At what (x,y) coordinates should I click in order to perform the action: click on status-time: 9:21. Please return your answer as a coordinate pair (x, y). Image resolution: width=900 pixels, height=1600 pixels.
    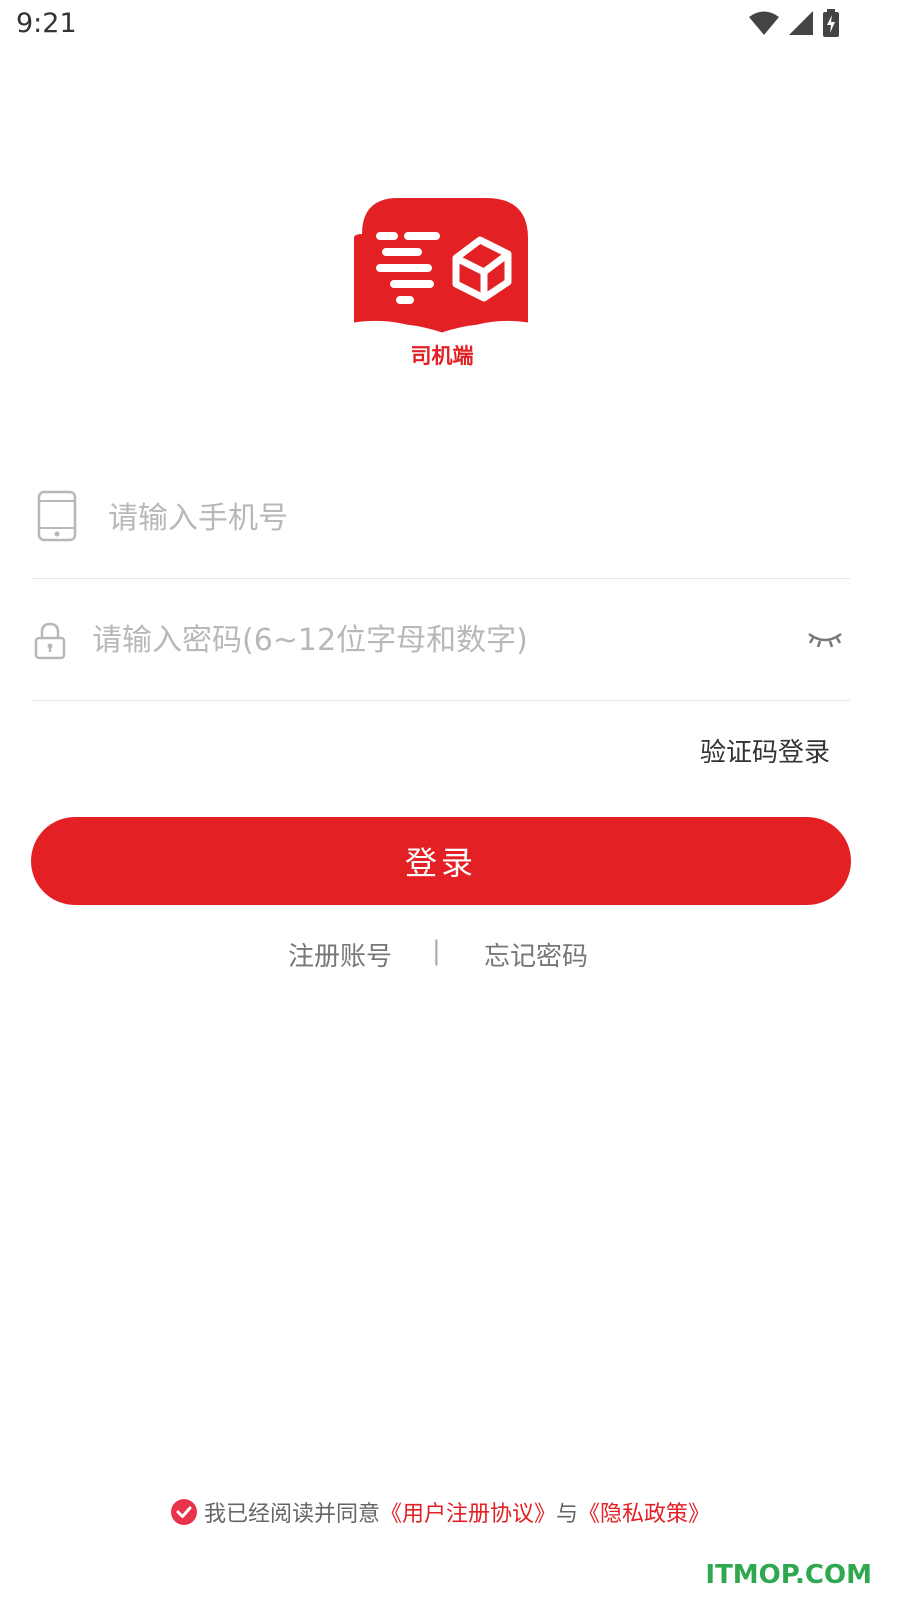
    Looking at the image, I should click on (46, 23).